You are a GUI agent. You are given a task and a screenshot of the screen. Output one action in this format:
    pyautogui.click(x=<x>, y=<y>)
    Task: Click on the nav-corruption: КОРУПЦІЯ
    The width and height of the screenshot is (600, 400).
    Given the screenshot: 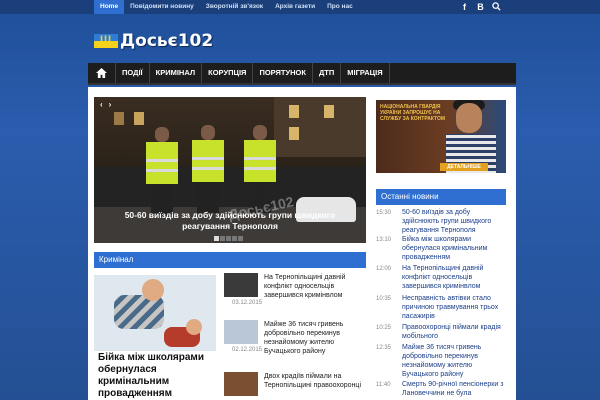 What is the action you would take?
    pyautogui.click(x=228, y=73)
    